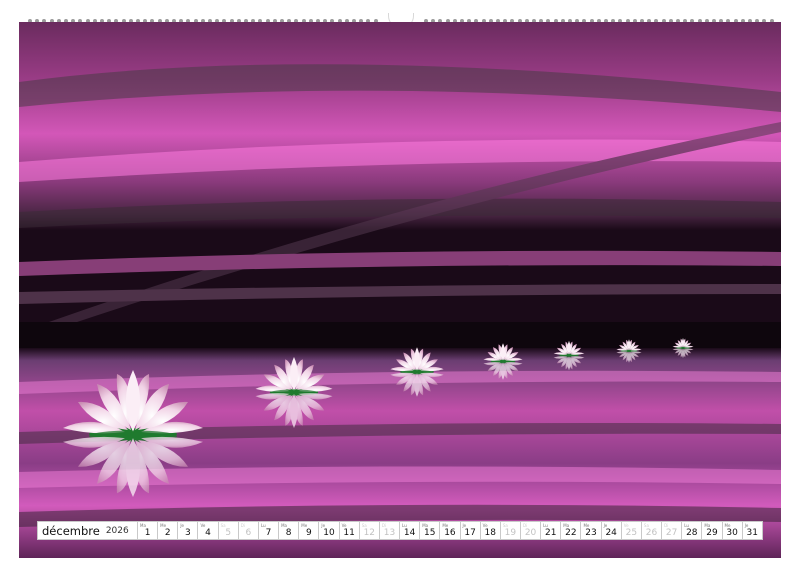 This screenshot has width=800, height=577. I want to click on day-cell: Ma 15, so click(430, 530).